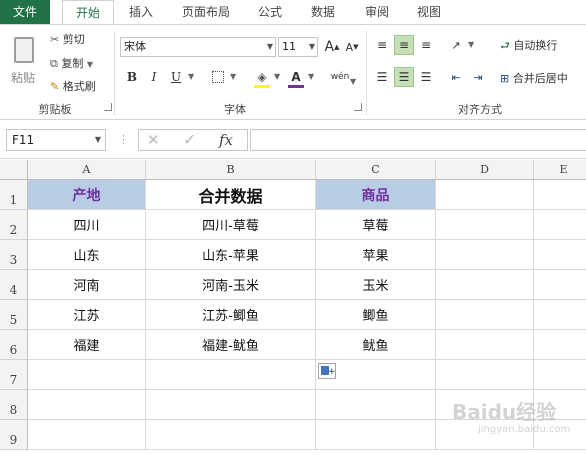 The height and width of the screenshot is (453, 586). I want to click on align-left-button: ☰, so click(382, 77).